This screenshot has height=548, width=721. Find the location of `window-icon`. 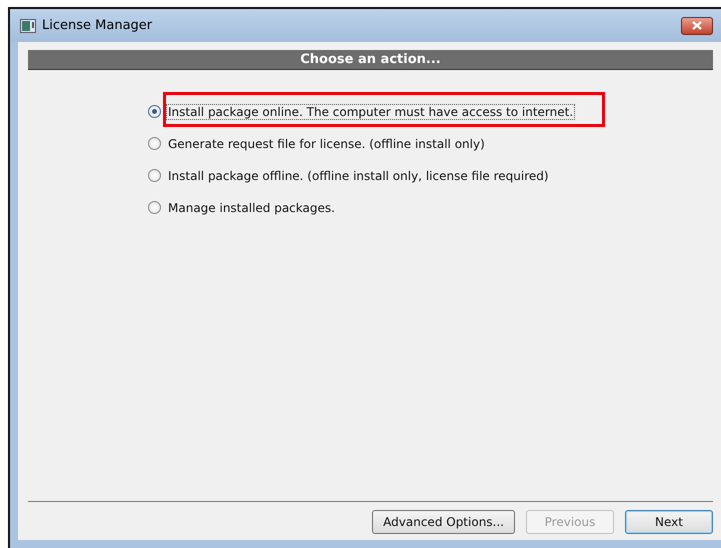

window-icon is located at coordinates (28, 25).